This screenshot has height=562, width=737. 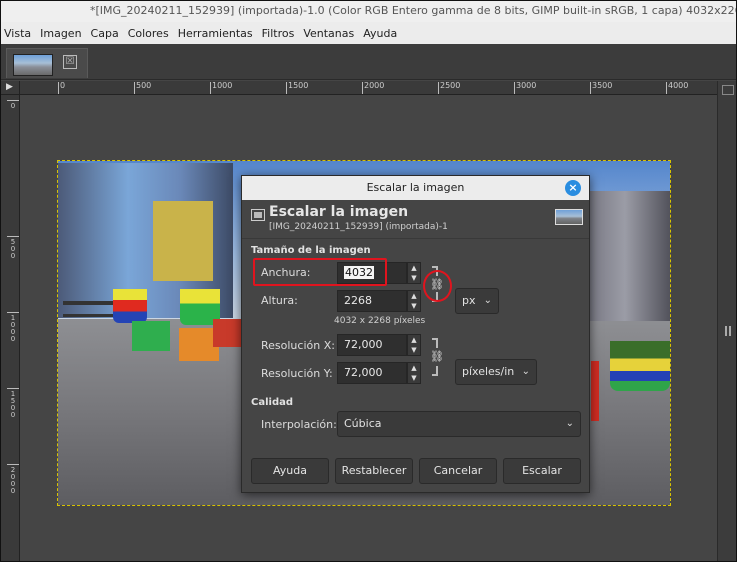 I want to click on ruler-label: 2500, so click(x=450, y=85).